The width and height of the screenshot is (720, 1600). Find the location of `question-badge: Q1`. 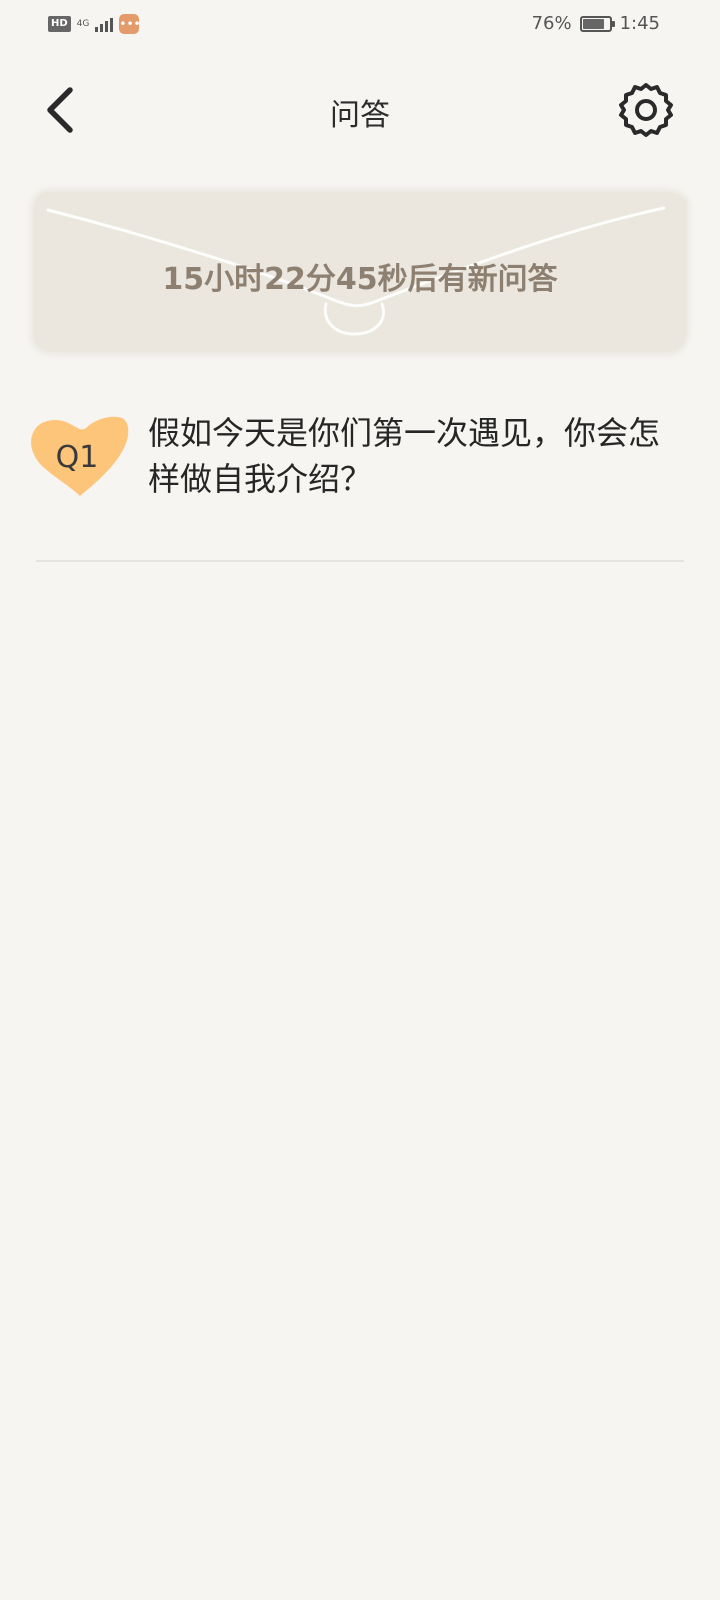

question-badge: Q1 is located at coordinates (80, 457).